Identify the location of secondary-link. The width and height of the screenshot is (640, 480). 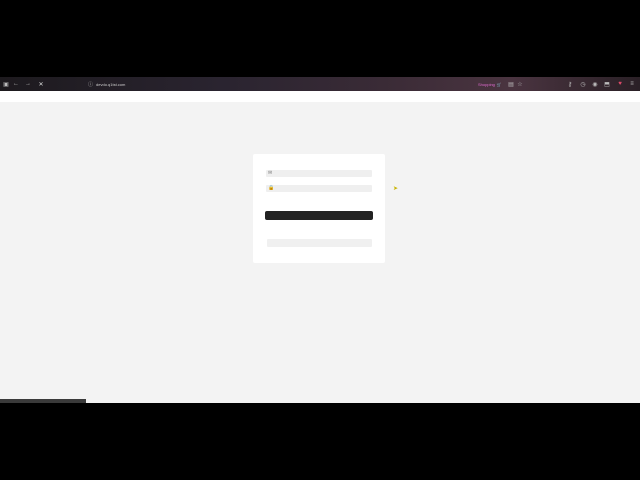
(319, 243).